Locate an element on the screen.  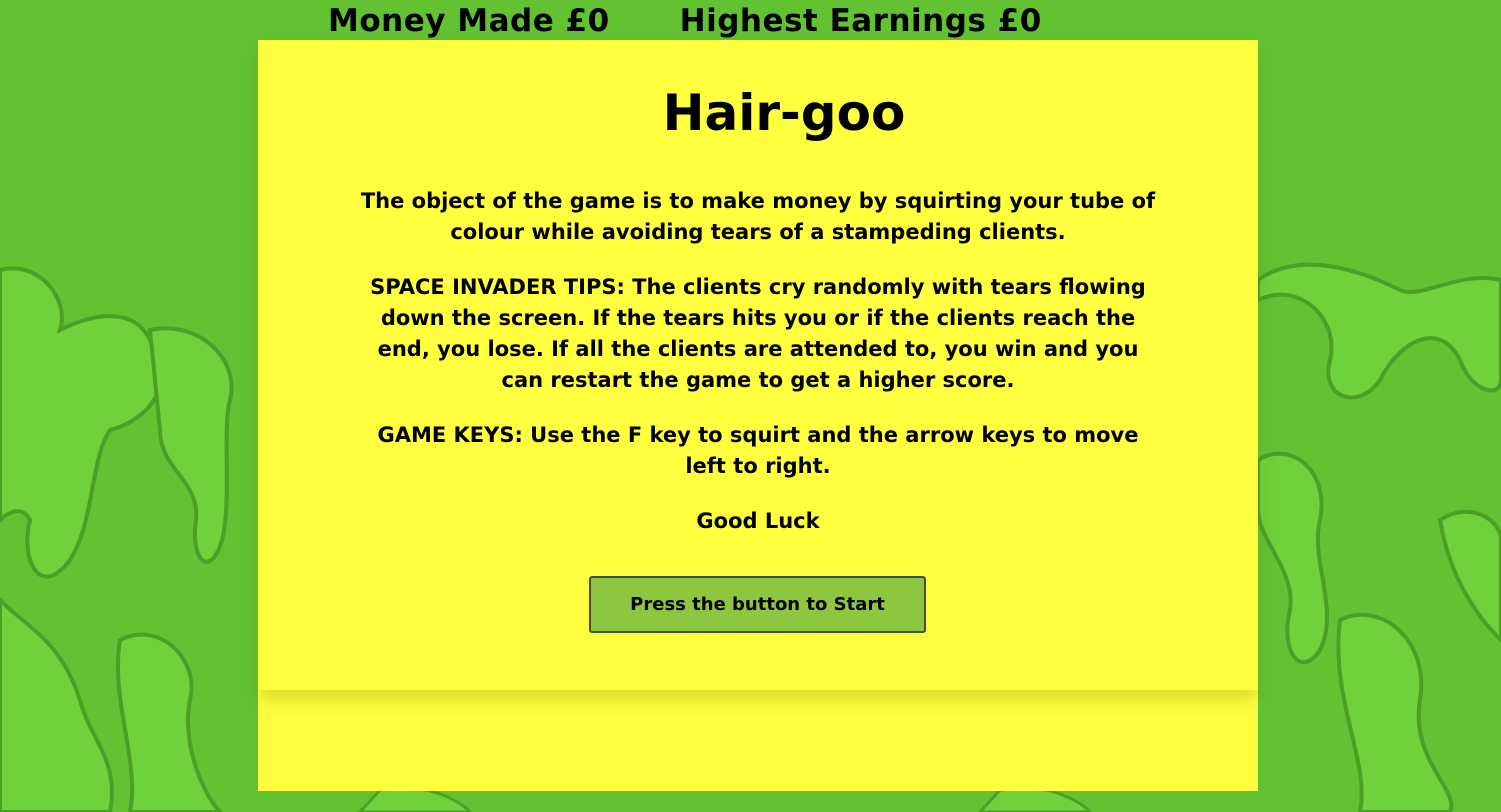
money-made-label: Money Made £0 is located at coordinates (469, 21).